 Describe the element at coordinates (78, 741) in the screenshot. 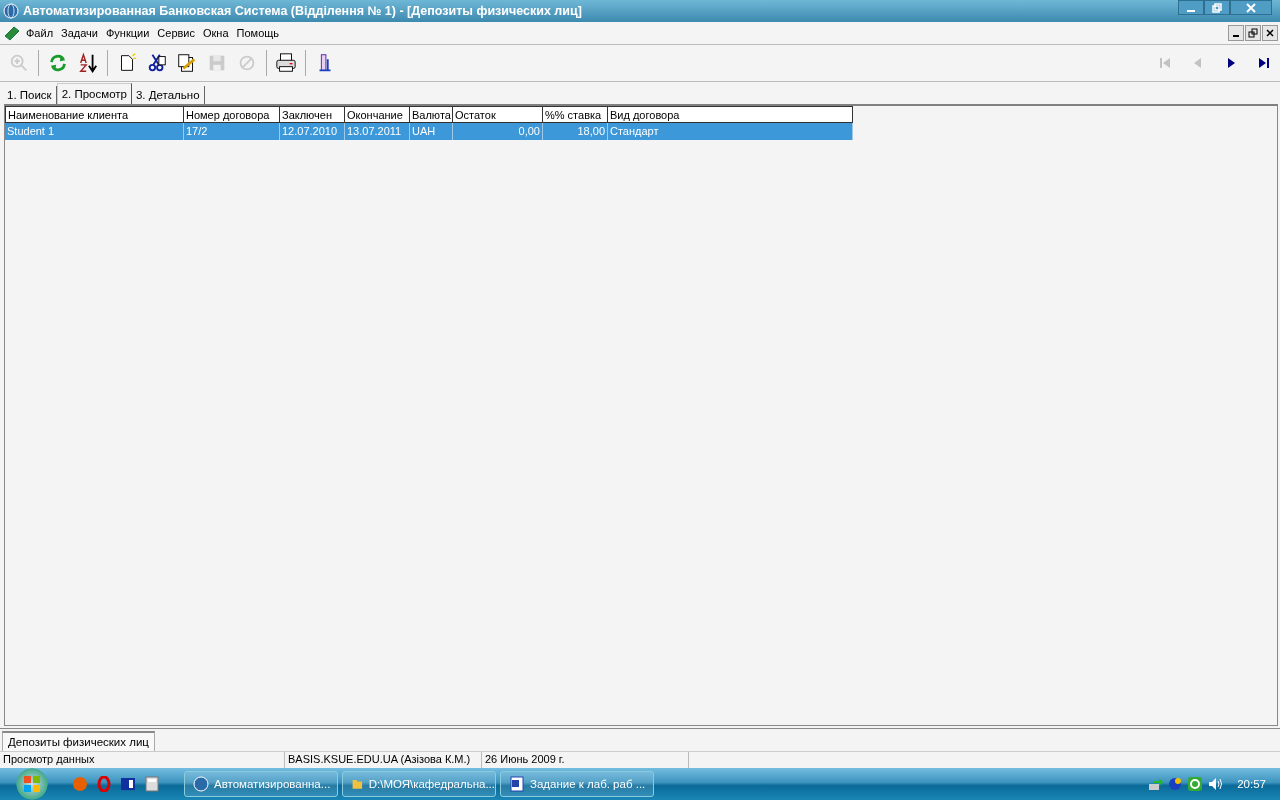

I see `window-tab: Депозиты физических лиц` at that location.